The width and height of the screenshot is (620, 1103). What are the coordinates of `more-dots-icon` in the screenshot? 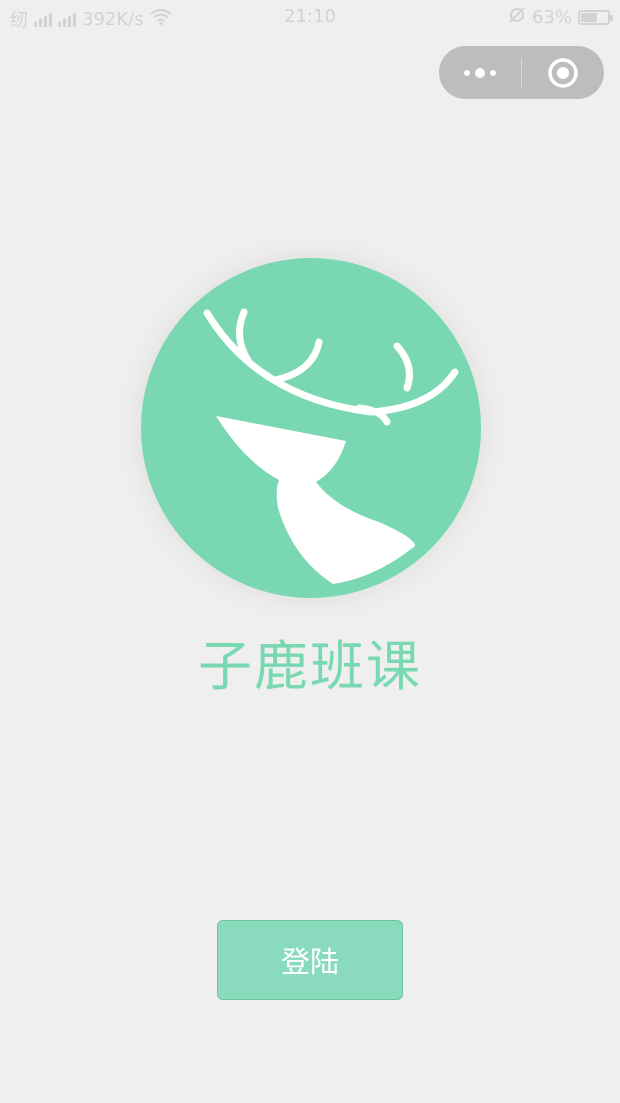 It's located at (480, 72).